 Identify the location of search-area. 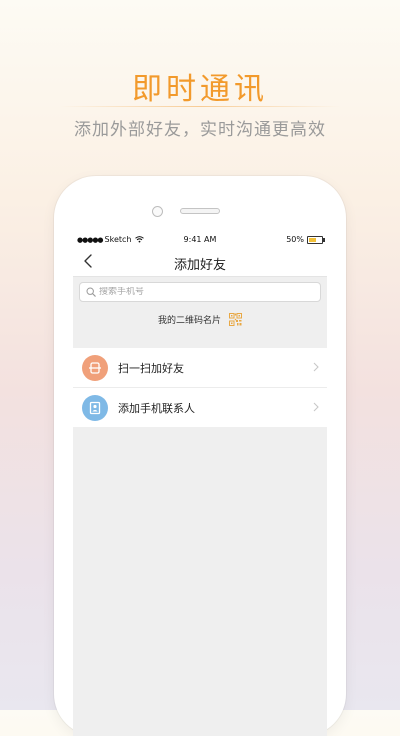
(200, 292).